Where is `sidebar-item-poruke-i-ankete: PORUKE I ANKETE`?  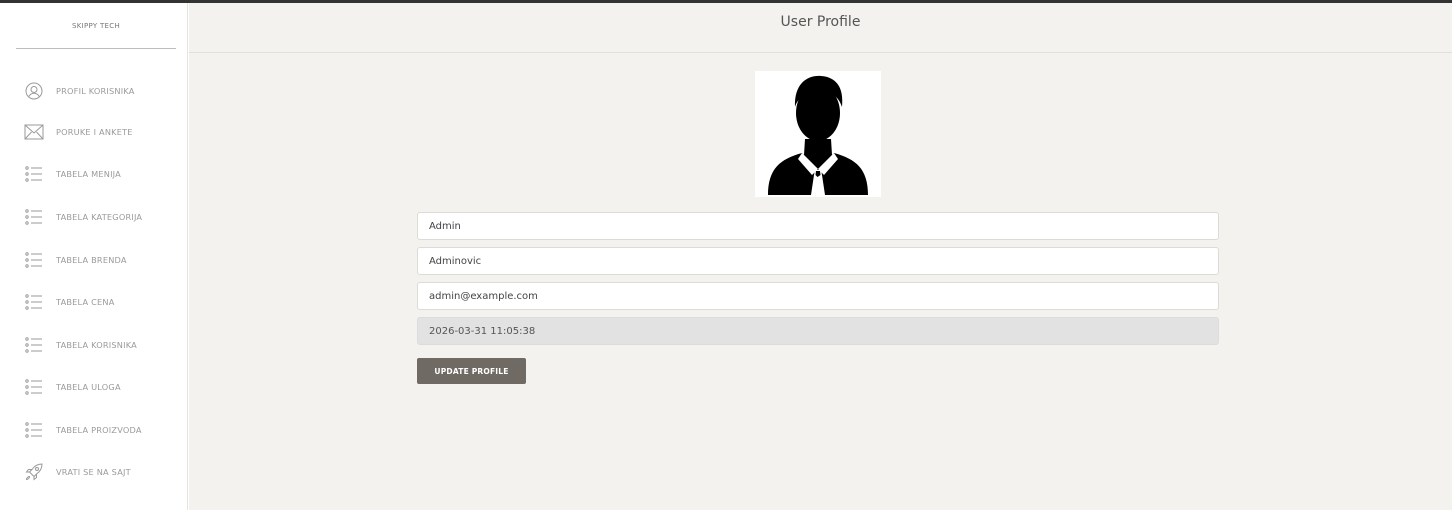 sidebar-item-poruke-i-ankete: PORUKE I ANKETE is located at coordinates (104, 132).